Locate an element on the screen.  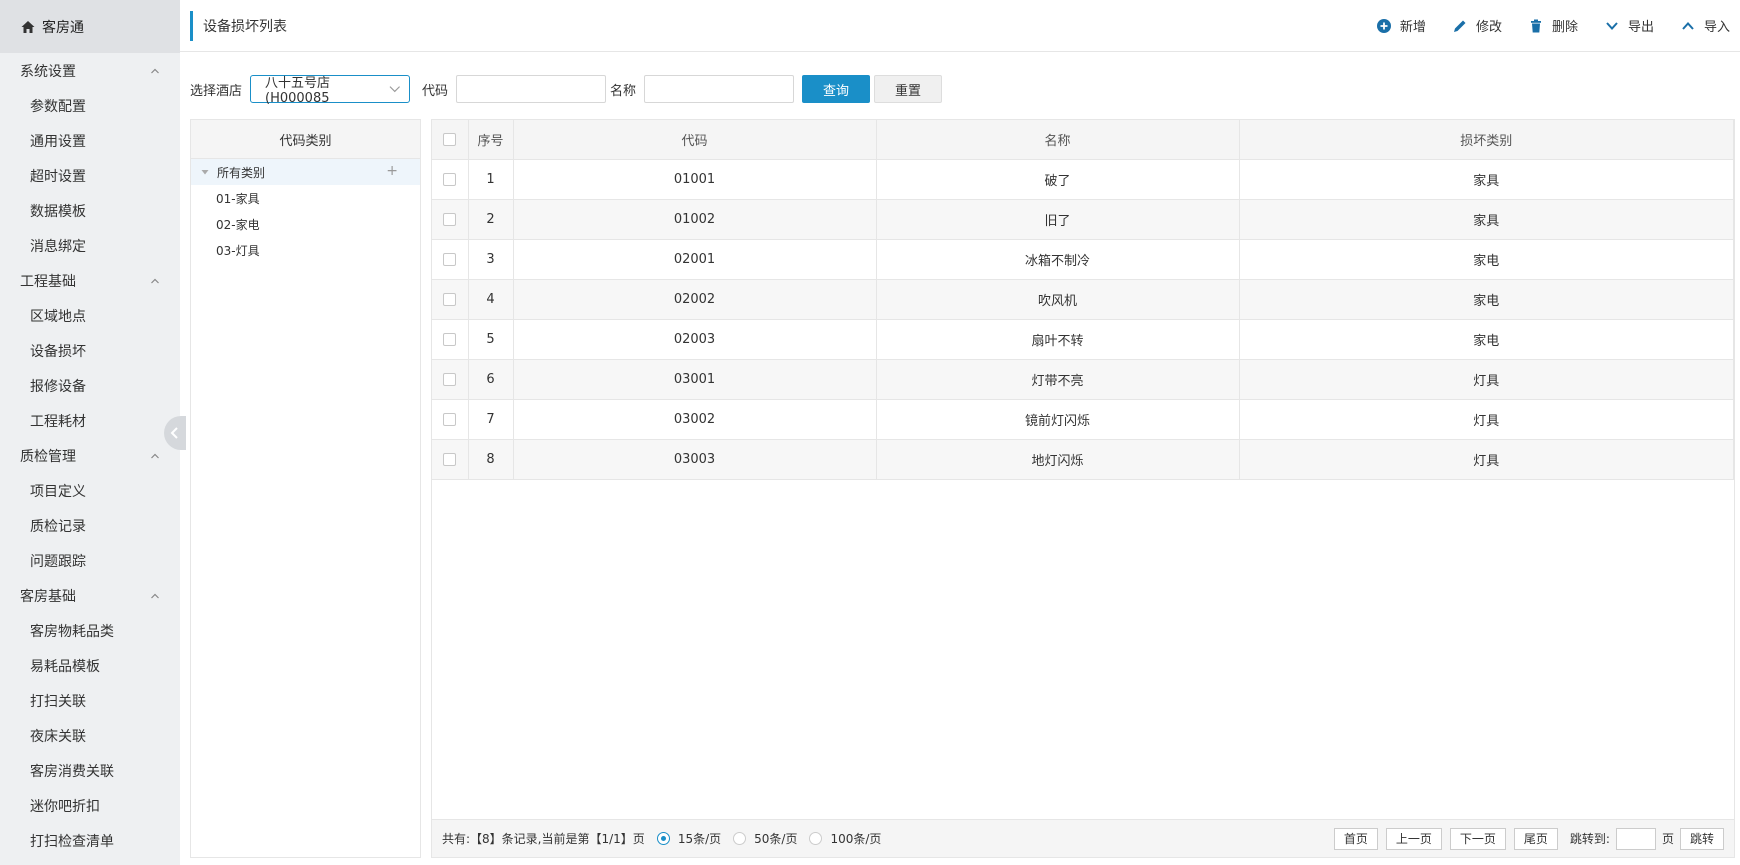
select-all-checkbox is located at coordinates (450, 139).